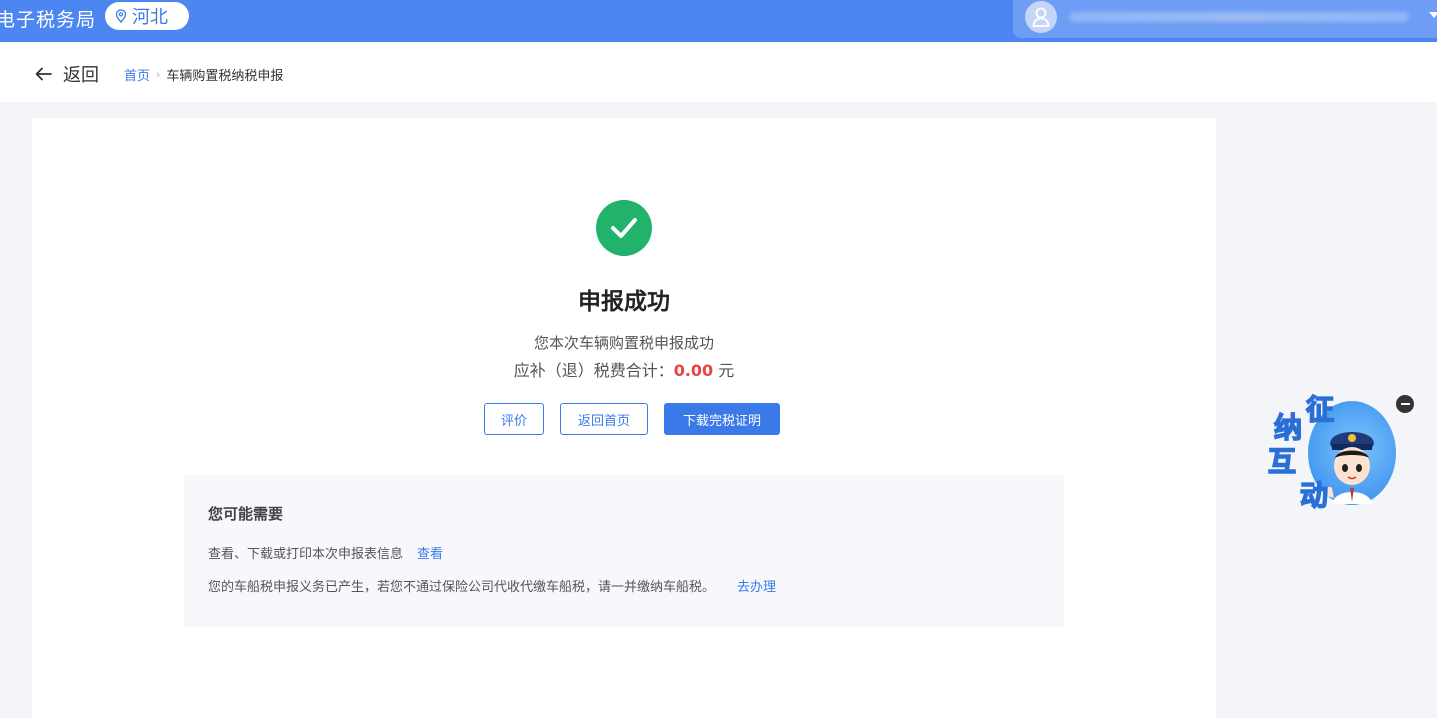 The width and height of the screenshot is (1437, 718). I want to click on breadcrumb: 首页 › 车辆购置税纳税申报, so click(203, 74).